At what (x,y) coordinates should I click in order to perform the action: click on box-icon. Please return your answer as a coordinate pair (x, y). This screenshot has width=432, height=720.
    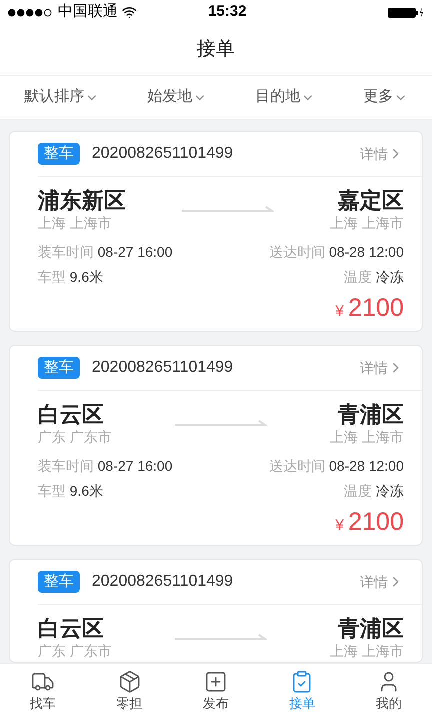
    Looking at the image, I should click on (130, 682).